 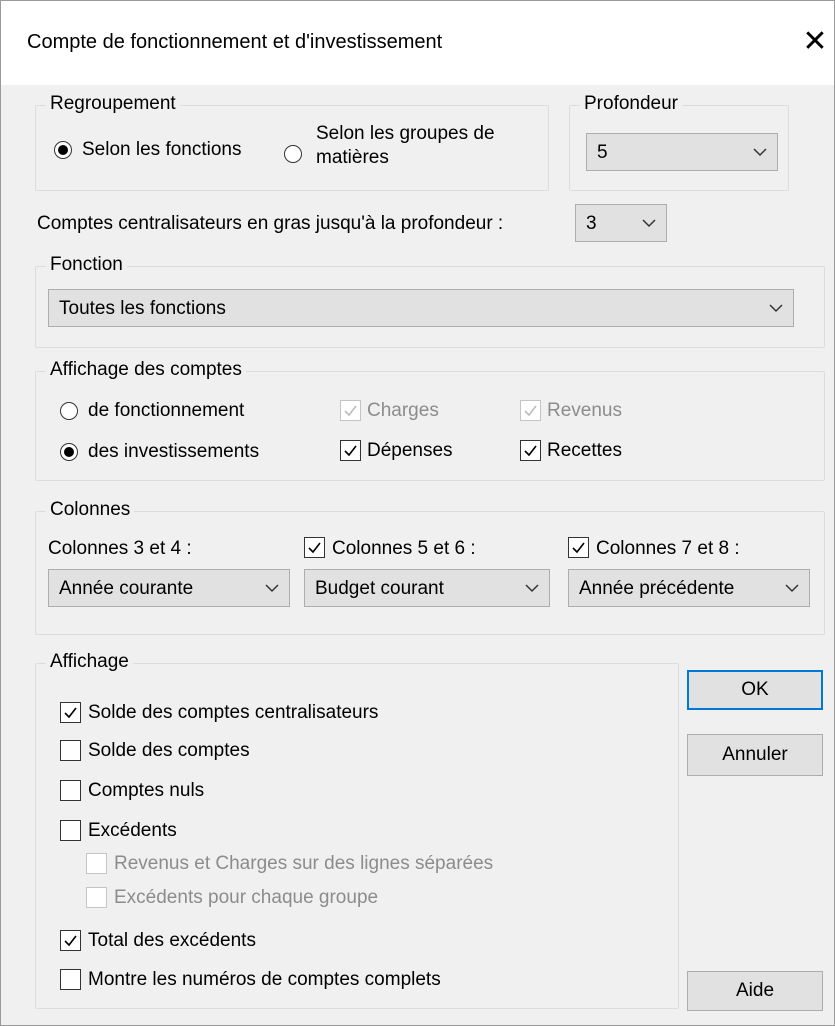 I want to click on annuler-button-label: Annuler, so click(x=755, y=754).